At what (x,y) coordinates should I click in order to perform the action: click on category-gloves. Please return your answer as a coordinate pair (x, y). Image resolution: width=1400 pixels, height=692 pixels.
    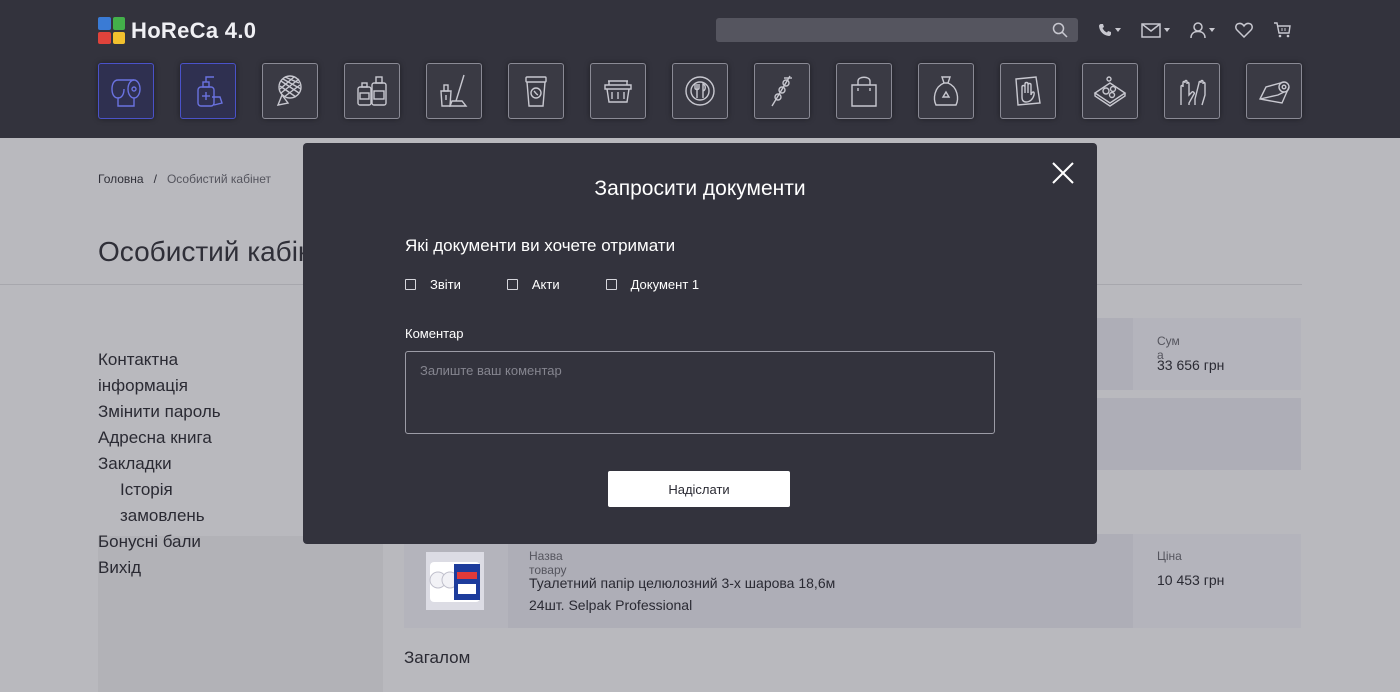
    Looking at the image, I should click on (1192, 91).